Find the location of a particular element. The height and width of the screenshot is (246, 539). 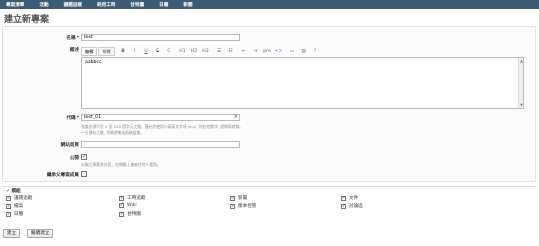

homepage-label: 網站首頁 is located at coordinates (69, 145).